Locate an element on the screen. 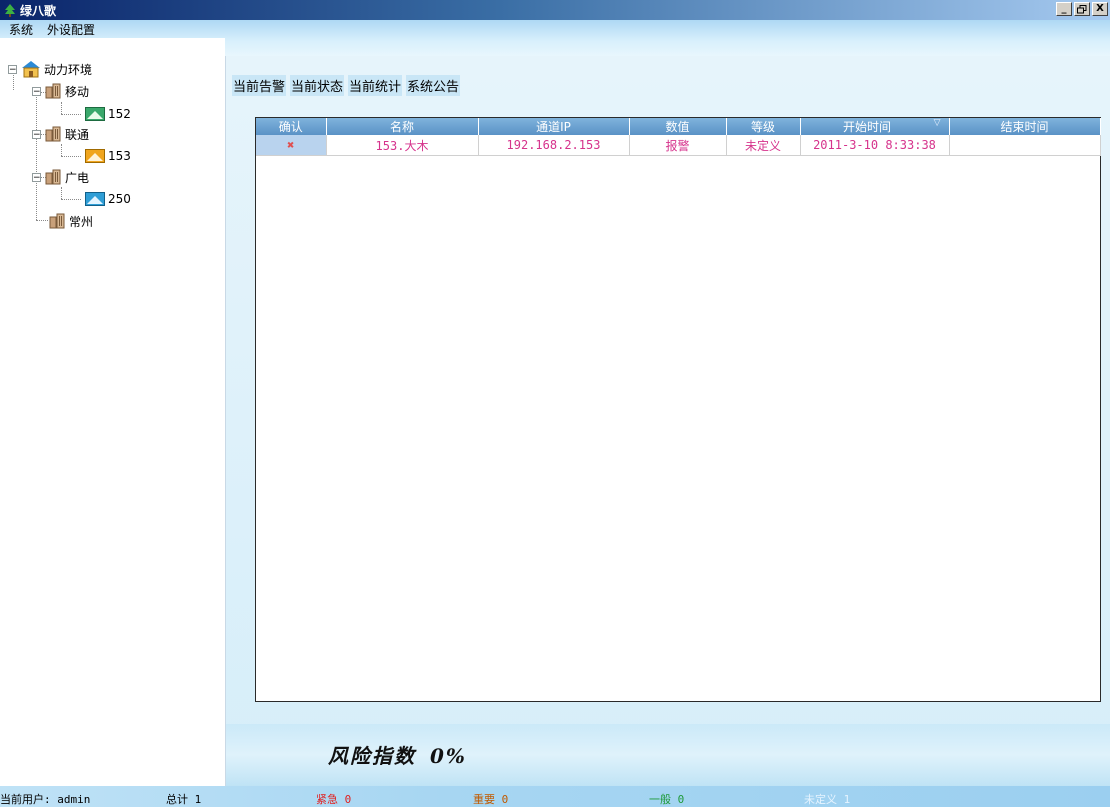 The height and width of the screenshot is (807, 1110). status-bar: 当前用户: admin 总计 1 紧急 0 重要 0 一般 0 未定义 1 is located at coordinates (555, 796).